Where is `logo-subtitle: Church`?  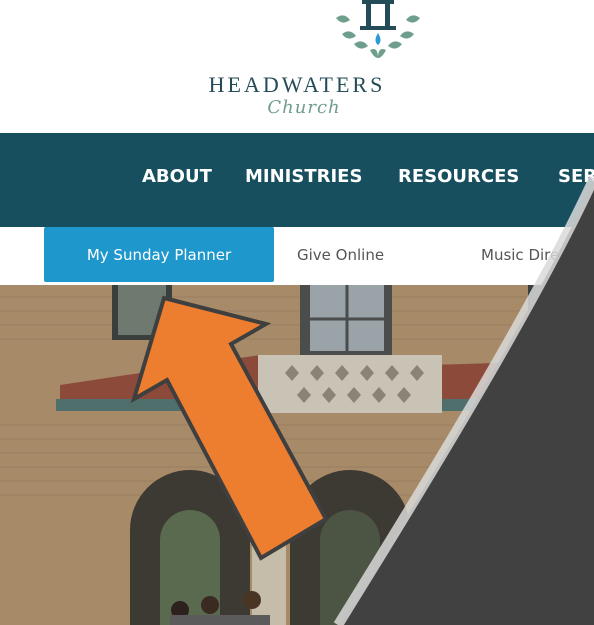 logo-subtitle: Church is located at coordinates (304, 107).